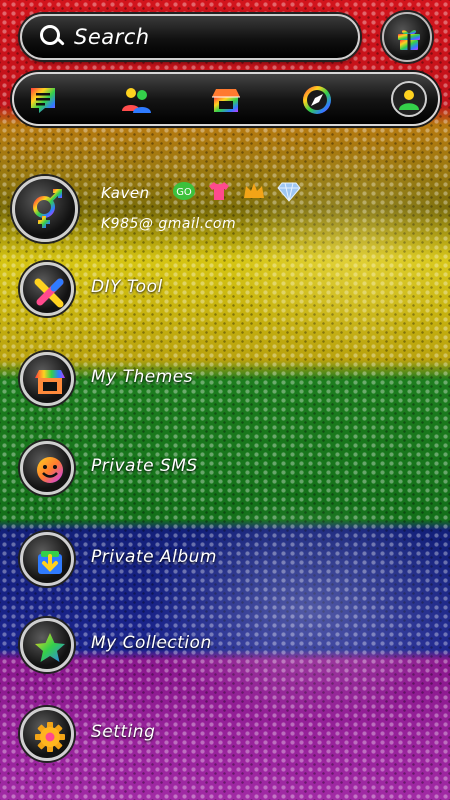  Describe the element at coordinates (123, 732) in the screenshot. I see `menu-label: Setting` at that location.